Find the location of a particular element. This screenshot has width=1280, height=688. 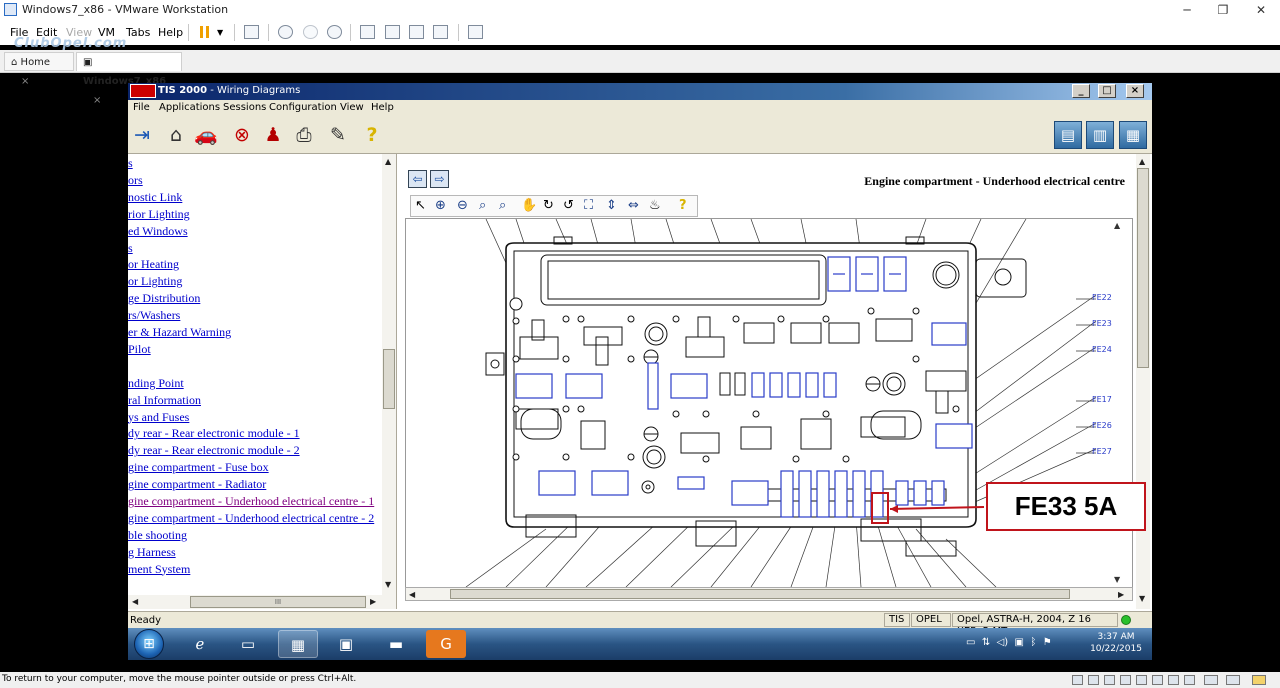

tree-link: dy rear - Rear electronic module - 1 is located at coordinates (214, 433).